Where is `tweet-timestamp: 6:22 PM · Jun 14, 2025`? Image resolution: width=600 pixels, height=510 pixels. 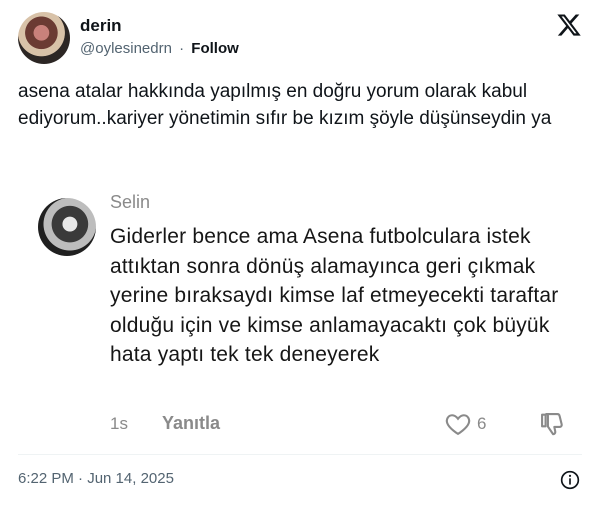
tweet-timestamp: 6:22 PM · Jun 14, 2025 is located at coordinates (96, 478).